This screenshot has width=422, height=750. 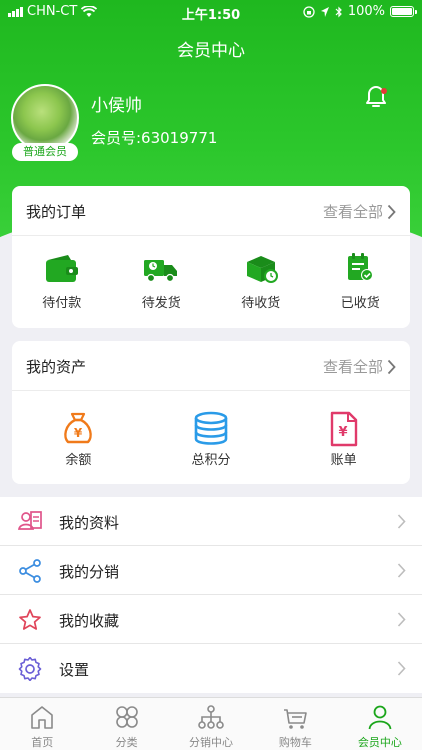 I want to click on tab-cart: 购物车, so click(x=295, y=724).